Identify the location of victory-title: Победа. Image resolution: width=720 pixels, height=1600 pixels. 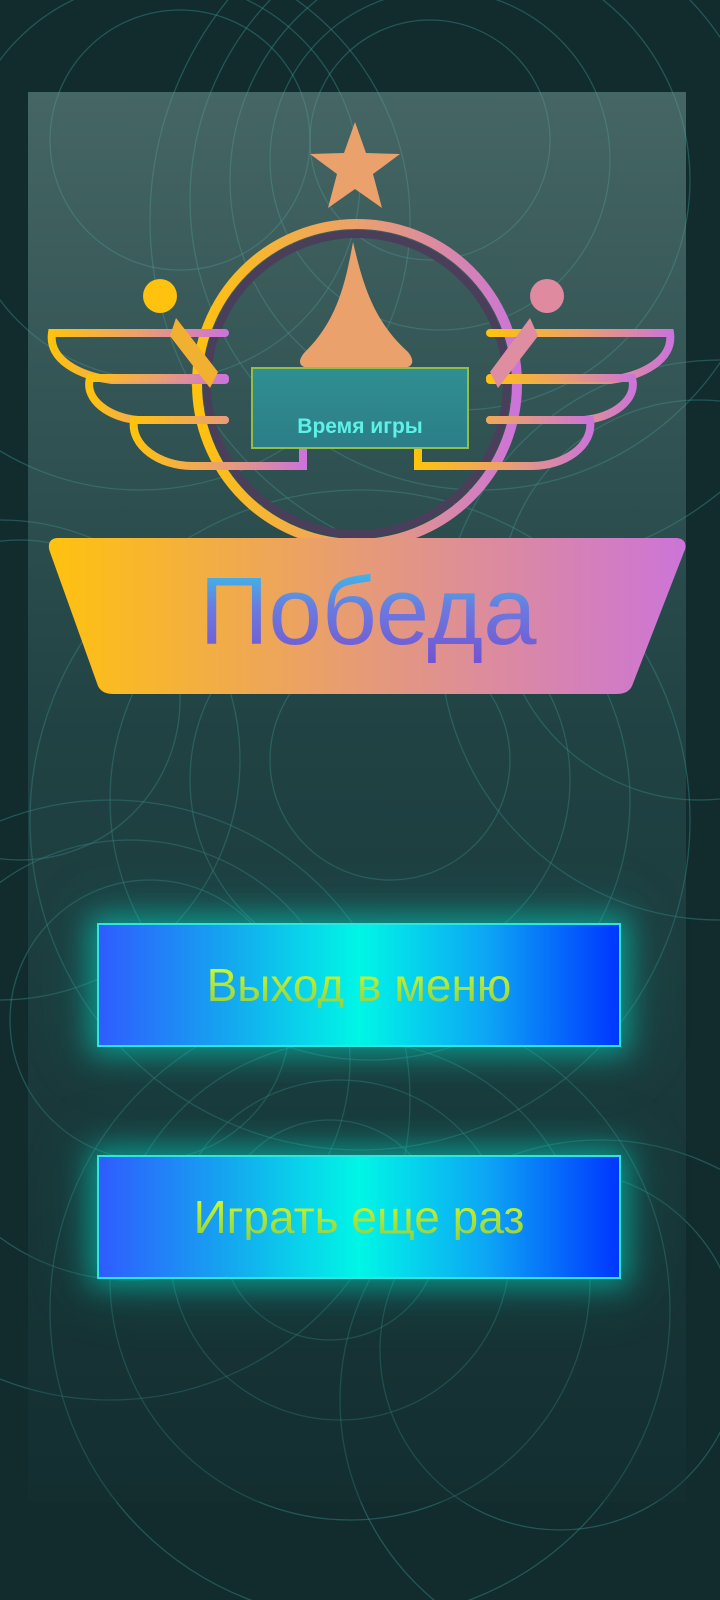
(368, 615).